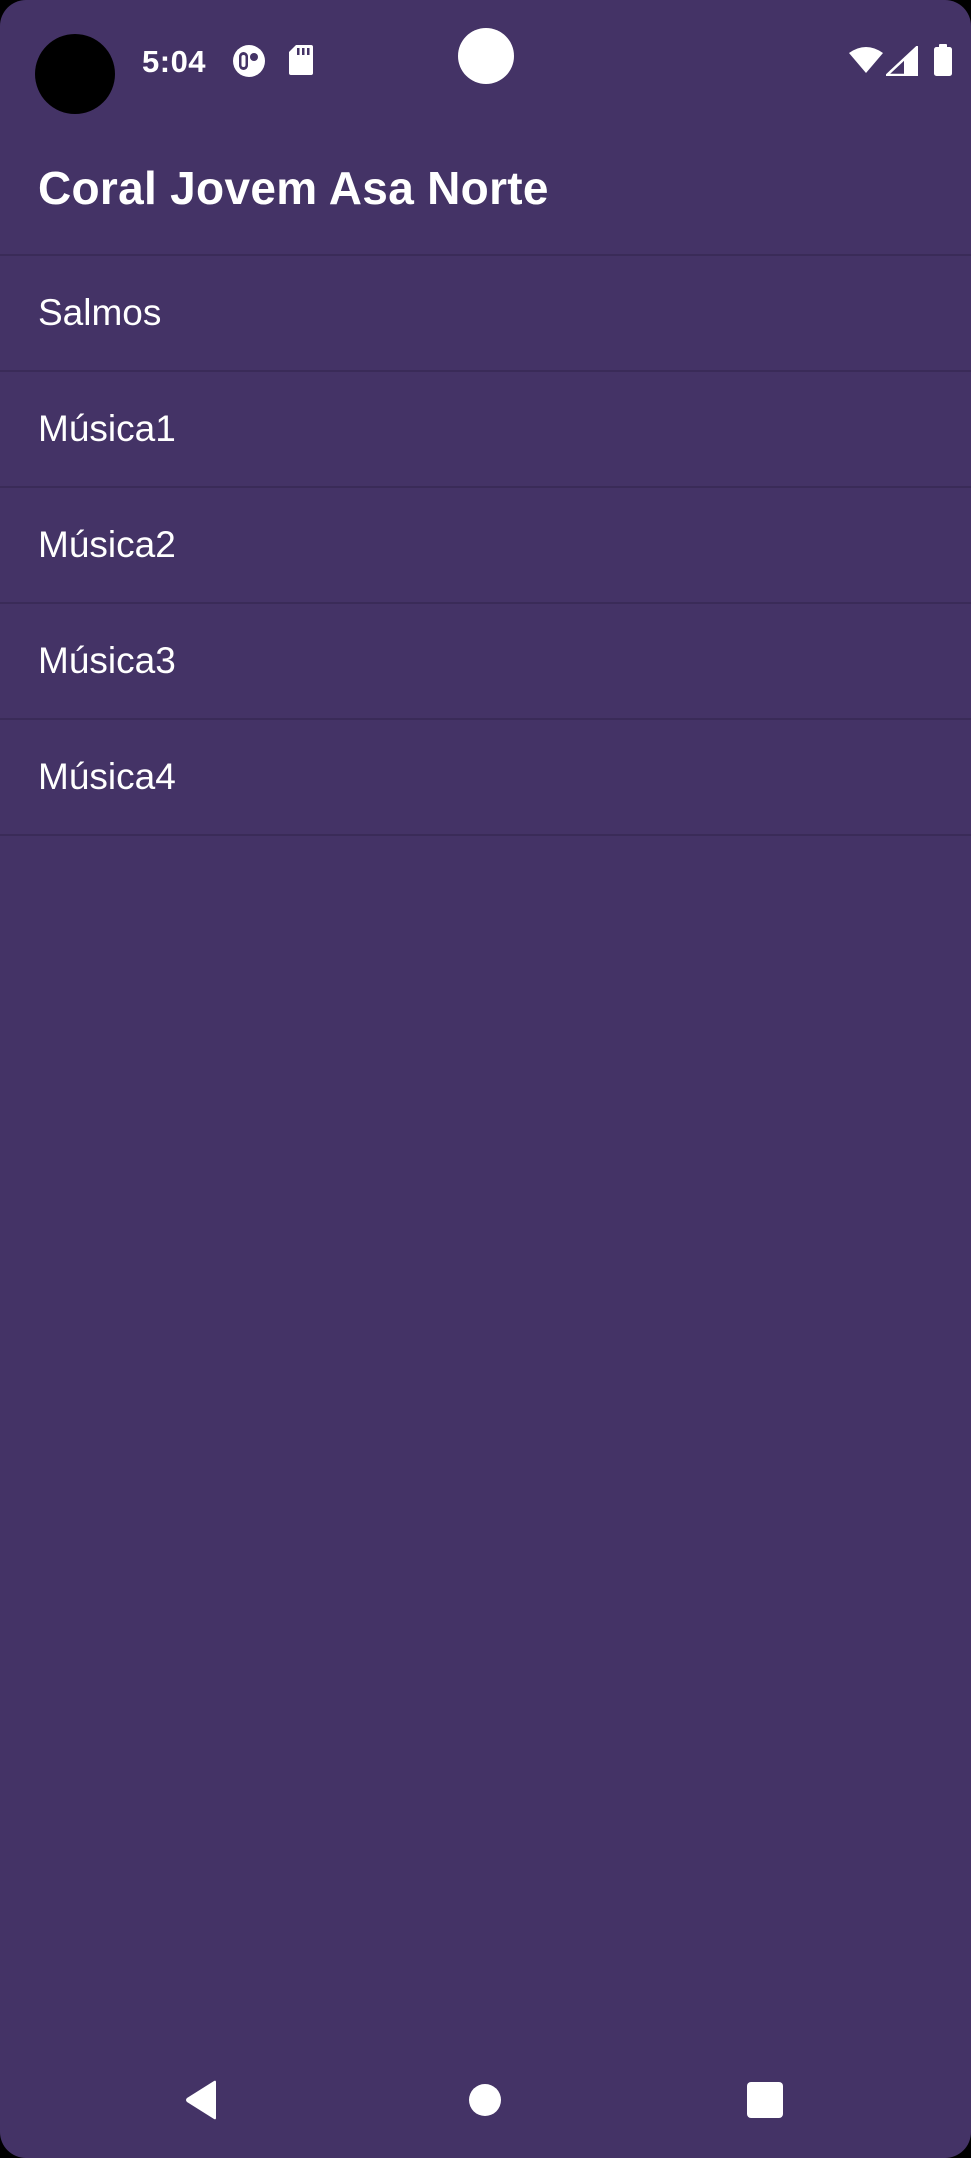 The height and width of the screenshot is (2158, 971). I want to click on list-item-musica1: Música1, so click(485, 430).